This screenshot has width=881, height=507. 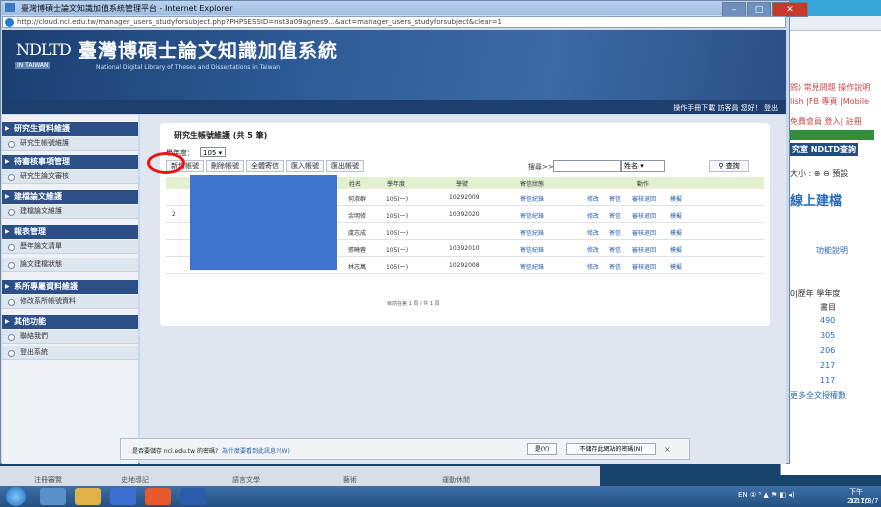 I want to click on bg-count: 490, so click(x=827, y=320).